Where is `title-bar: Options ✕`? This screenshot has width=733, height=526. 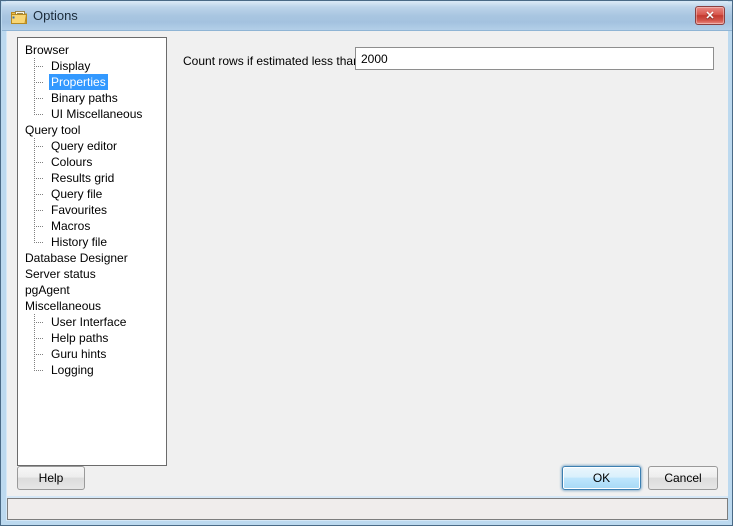 title-bar: Options ✕ is located at coordinates (367, 16).